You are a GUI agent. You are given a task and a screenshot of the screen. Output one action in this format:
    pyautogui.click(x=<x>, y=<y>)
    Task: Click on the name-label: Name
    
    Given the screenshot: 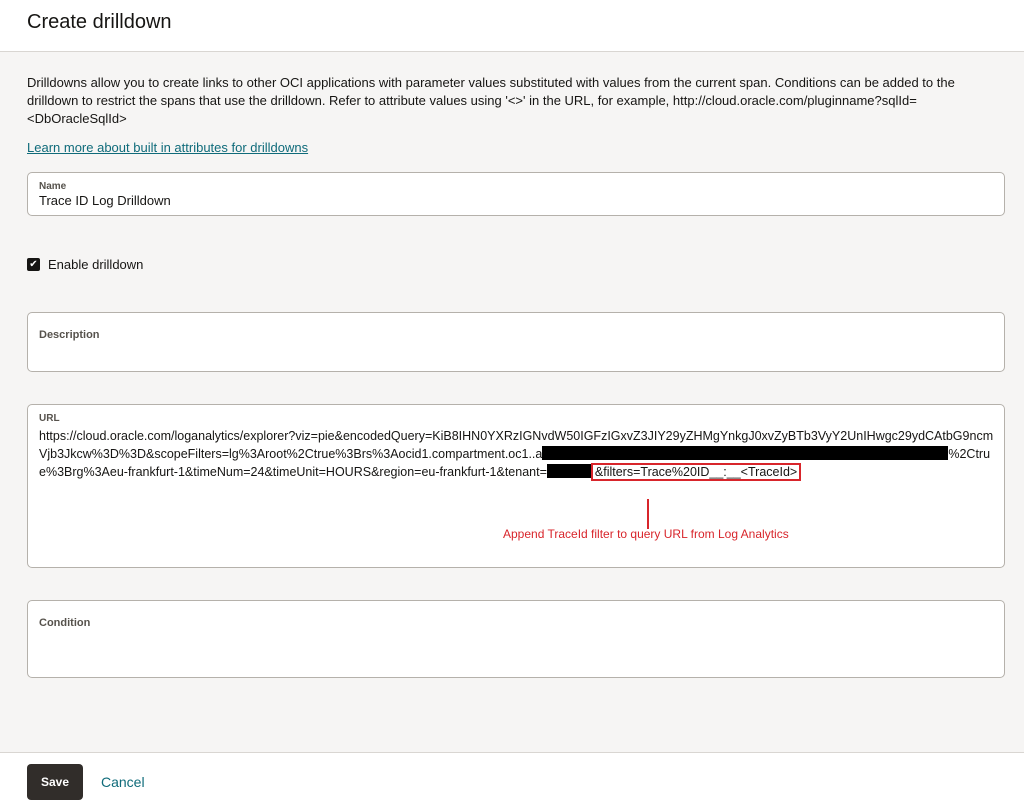 What is the action you would take?
    pyautogui.click(x=53, y=186)
    